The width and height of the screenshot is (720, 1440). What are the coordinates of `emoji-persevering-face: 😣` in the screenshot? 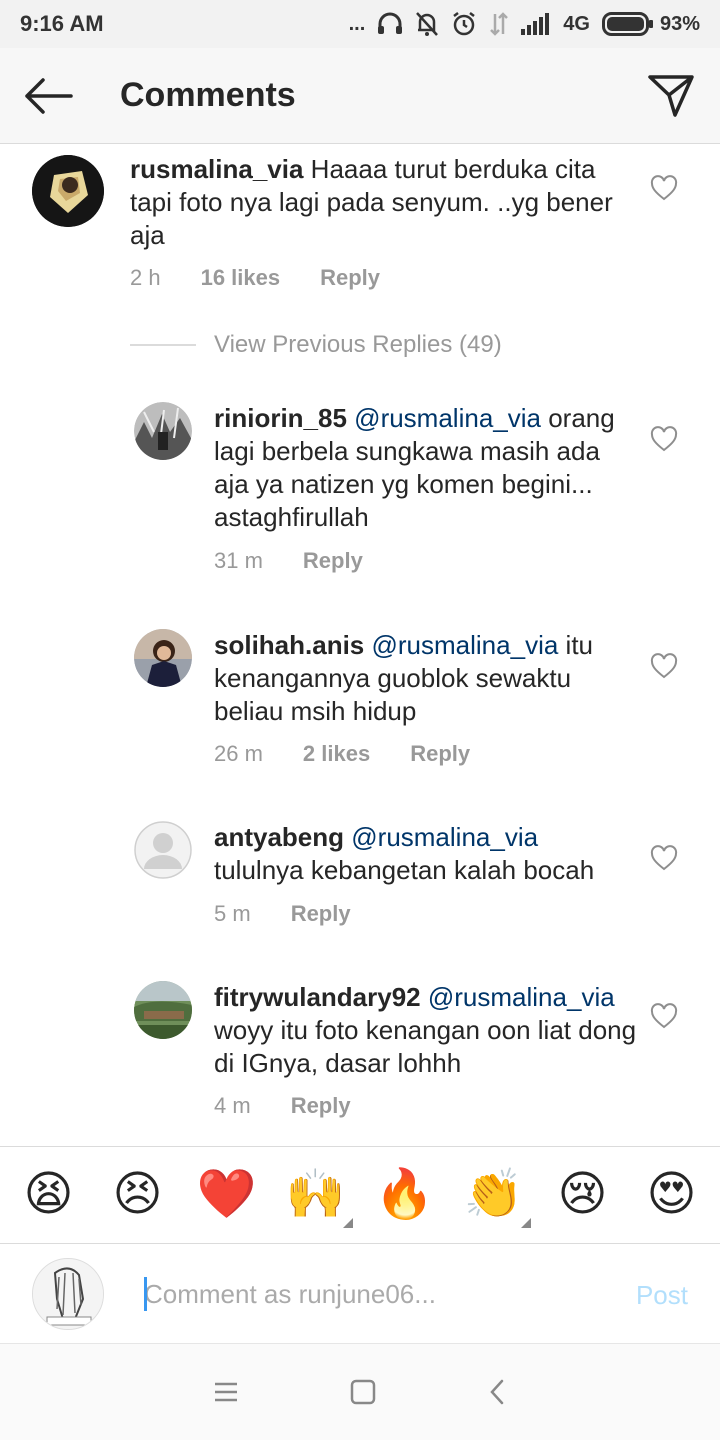 It's located at (138, 1195).